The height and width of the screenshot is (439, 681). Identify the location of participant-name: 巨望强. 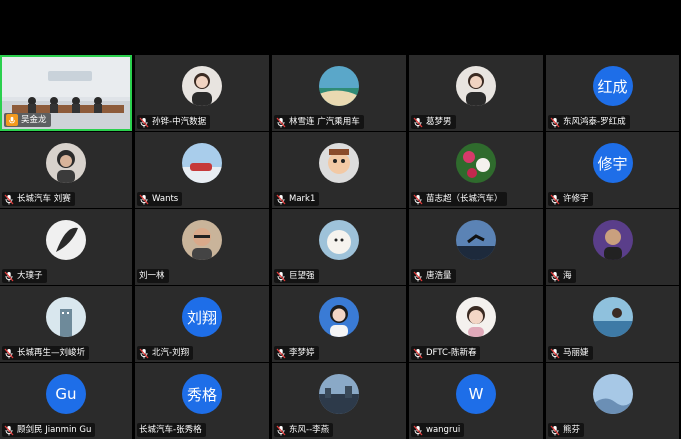
(302, 276).